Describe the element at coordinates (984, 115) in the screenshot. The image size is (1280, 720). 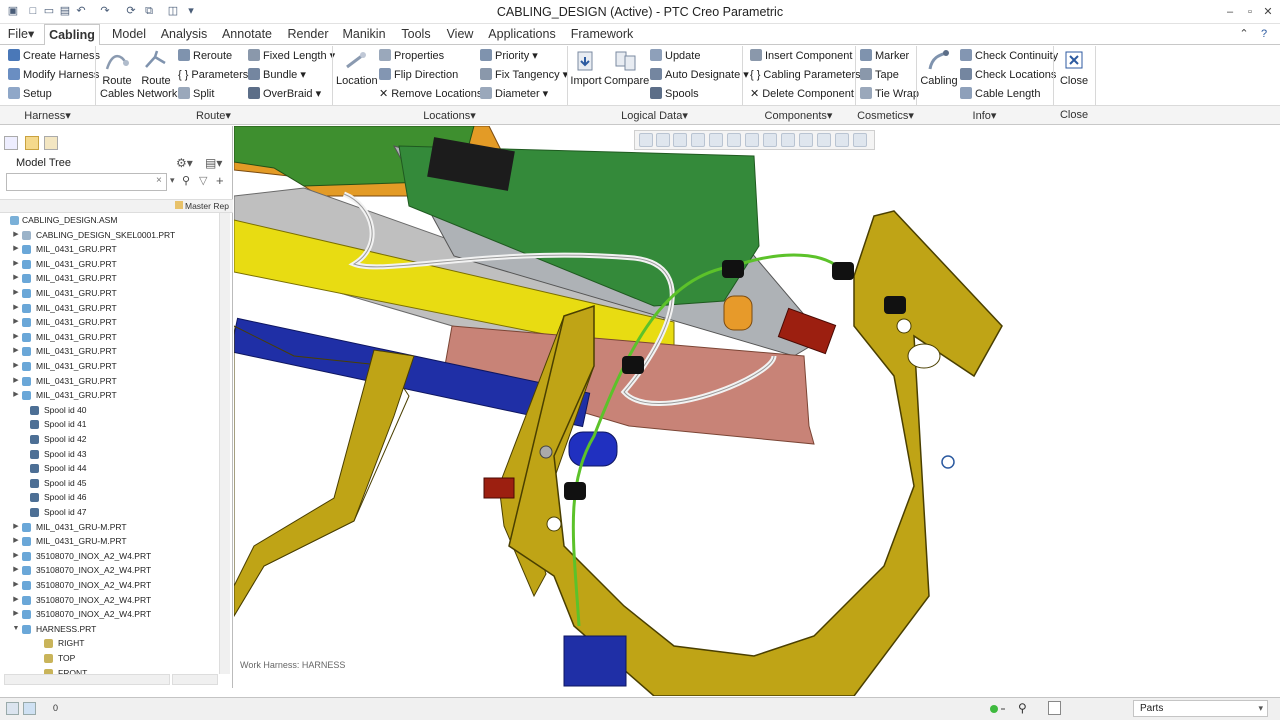
I see `group-info: Info▾` at that location.